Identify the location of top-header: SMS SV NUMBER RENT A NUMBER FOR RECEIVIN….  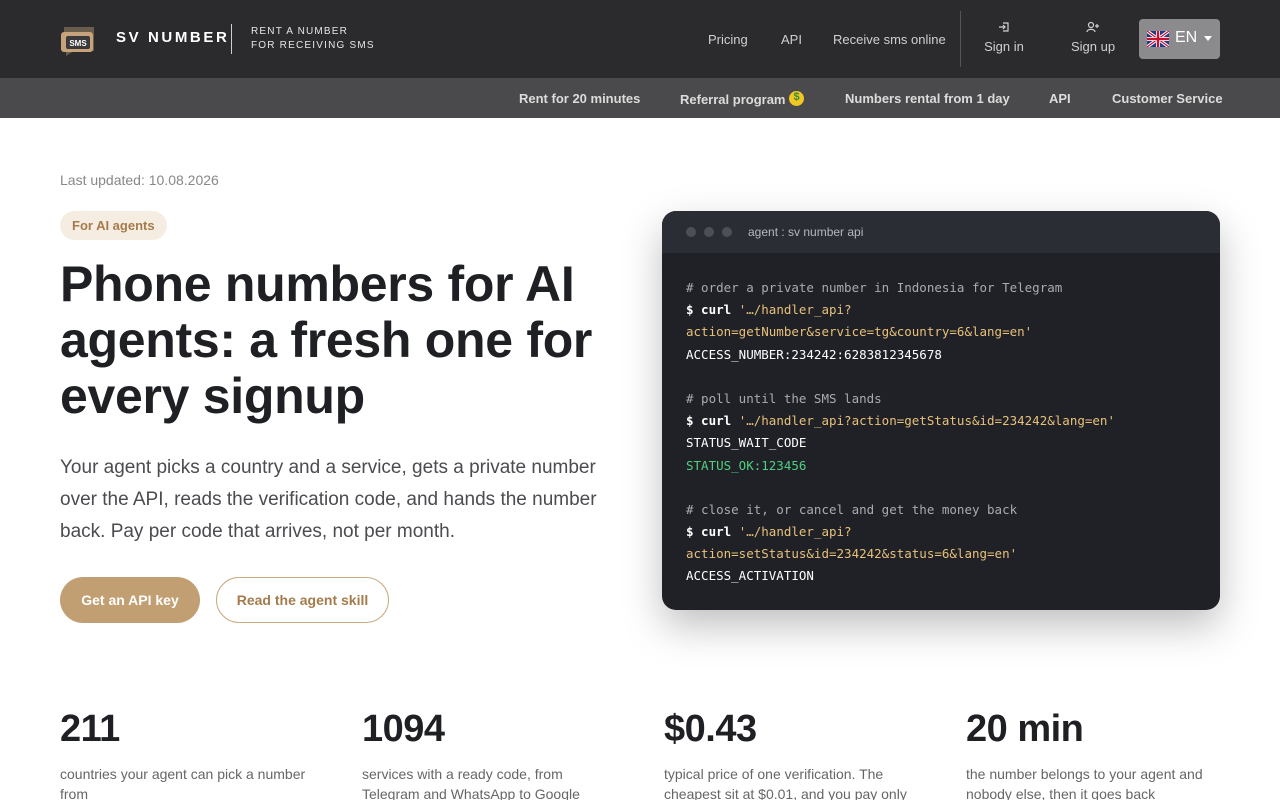
(640, 39).